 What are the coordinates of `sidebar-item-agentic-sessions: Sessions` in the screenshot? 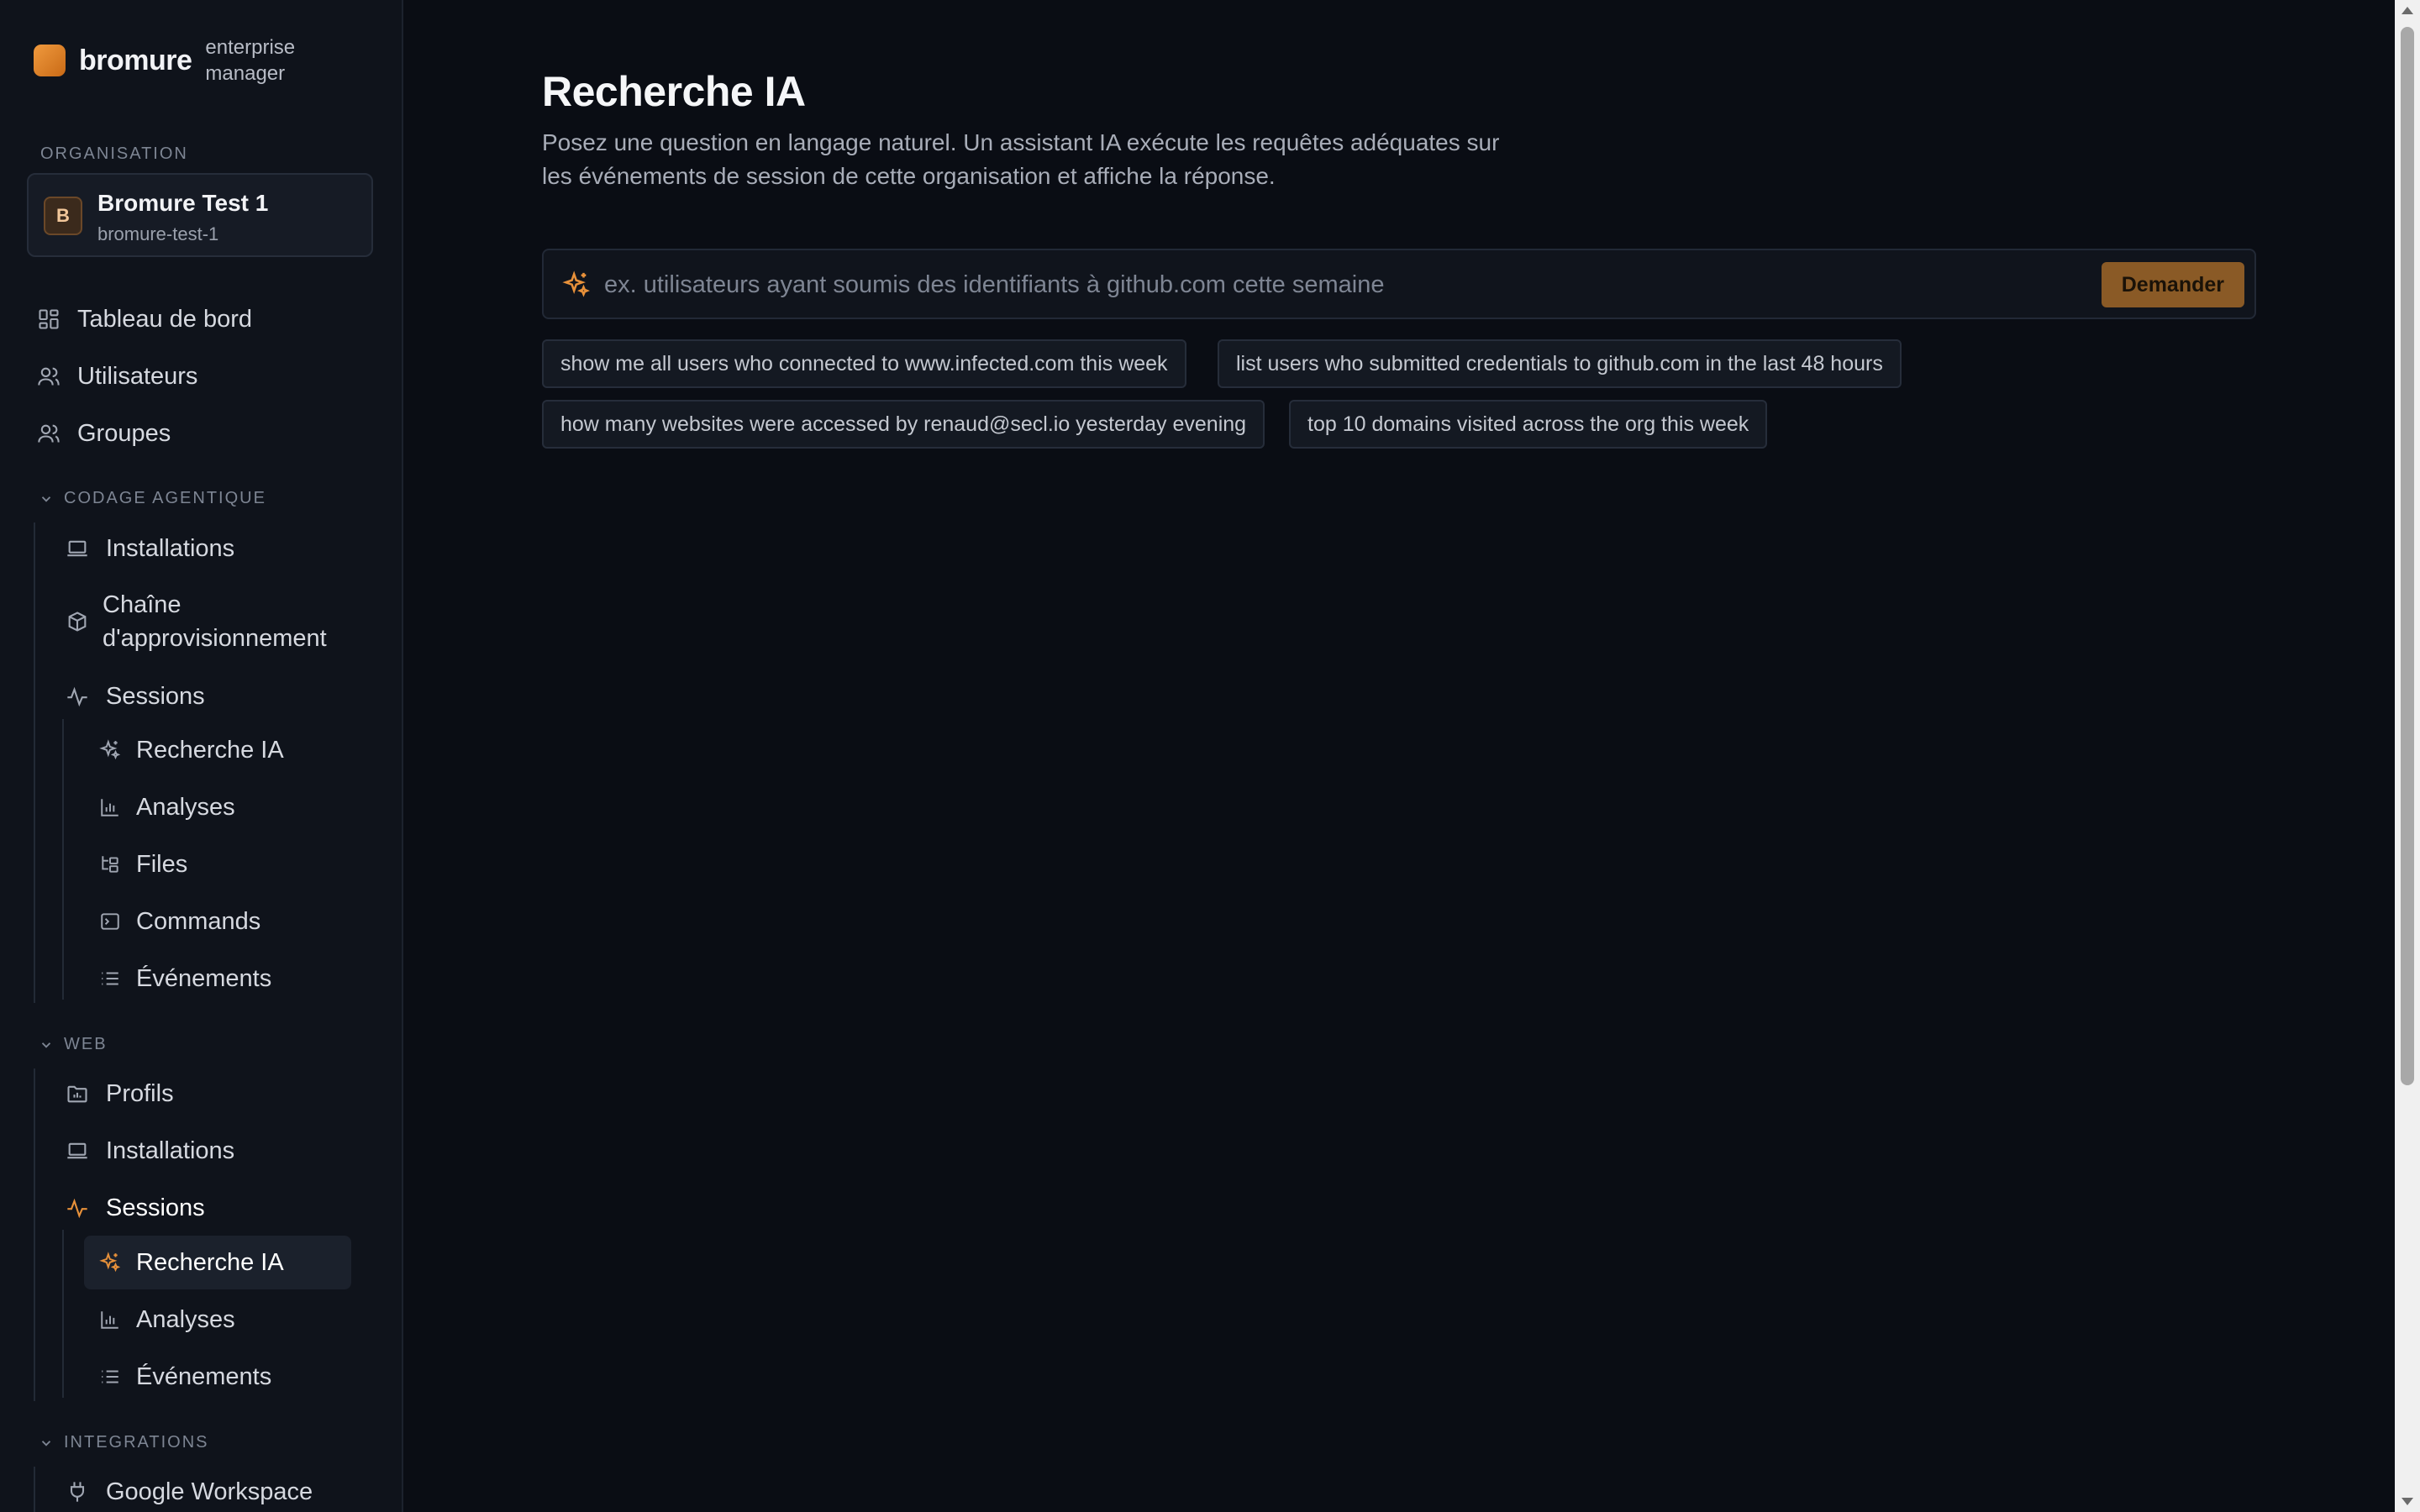 It's located at (135, 696).